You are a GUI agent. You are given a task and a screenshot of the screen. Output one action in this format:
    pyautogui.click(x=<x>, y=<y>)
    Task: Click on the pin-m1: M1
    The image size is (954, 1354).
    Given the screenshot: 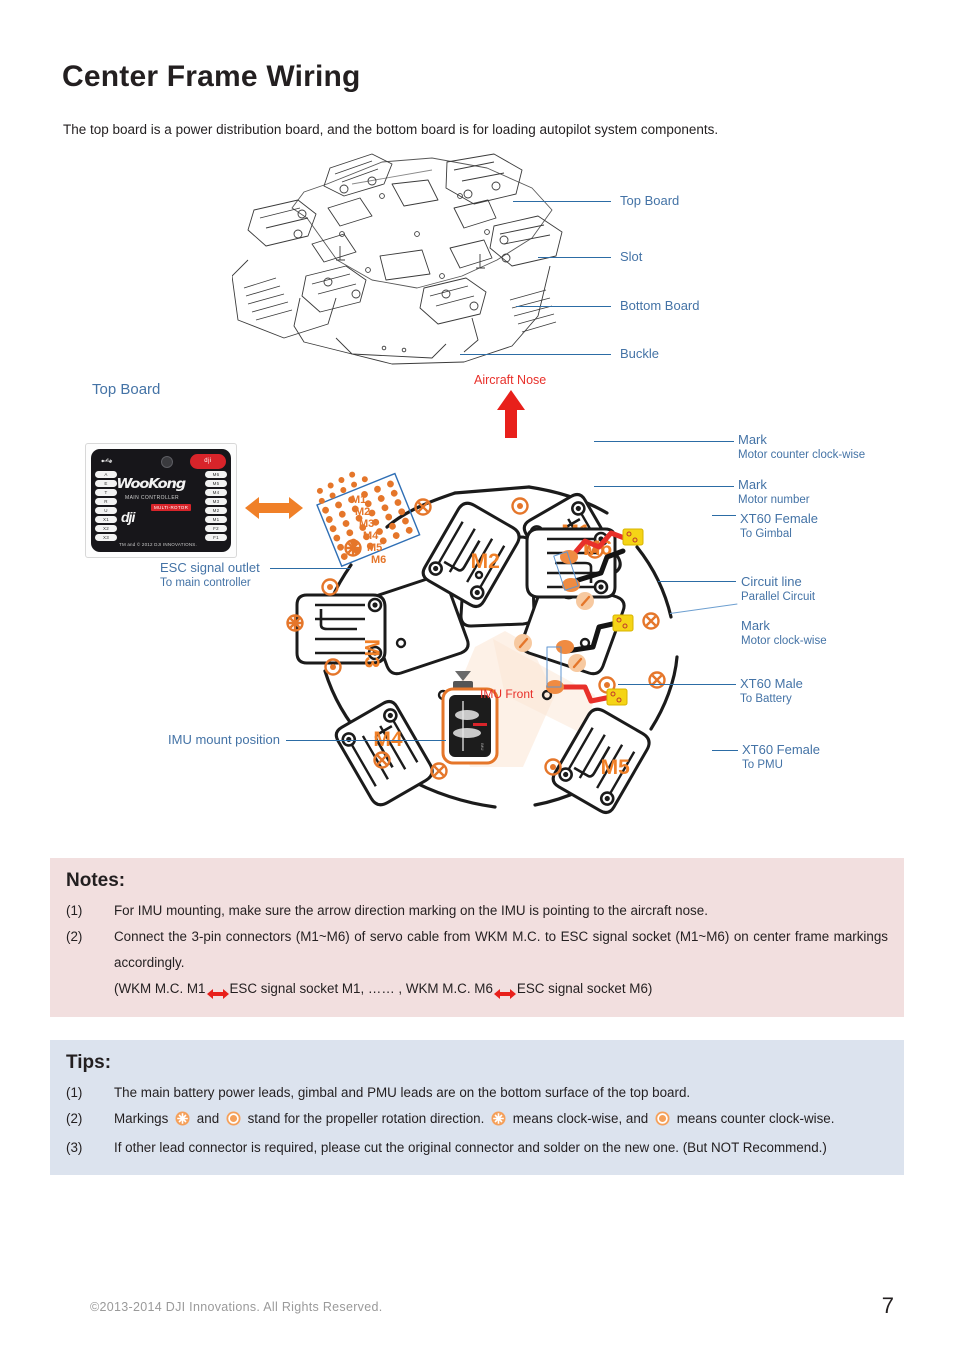 What is the action you would take?
    pyautogui.click(x=216, y=519)
    